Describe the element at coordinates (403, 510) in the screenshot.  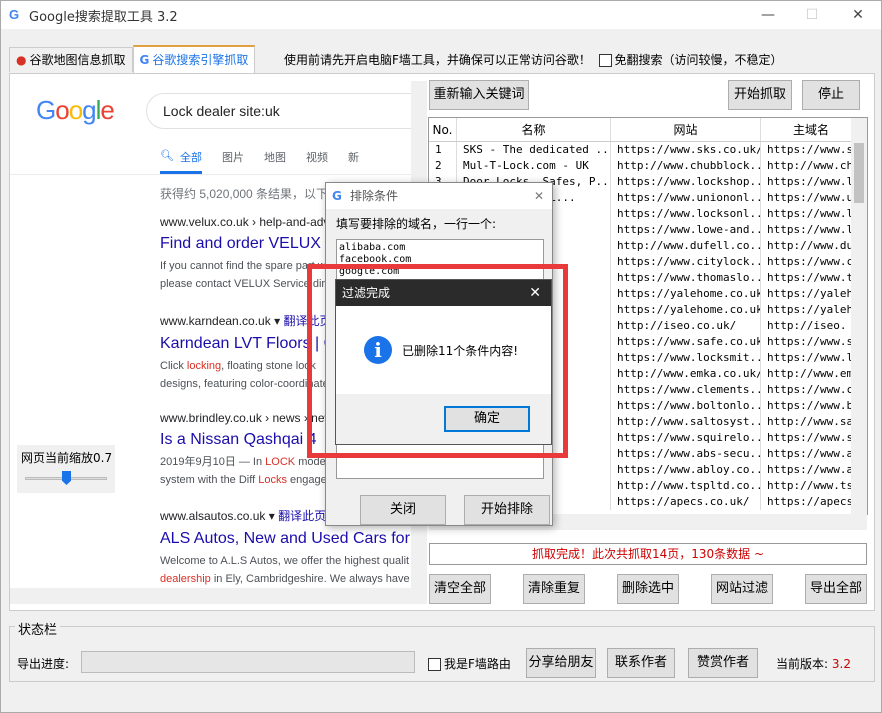
I see `filter-close-button: 关闭` at that location.